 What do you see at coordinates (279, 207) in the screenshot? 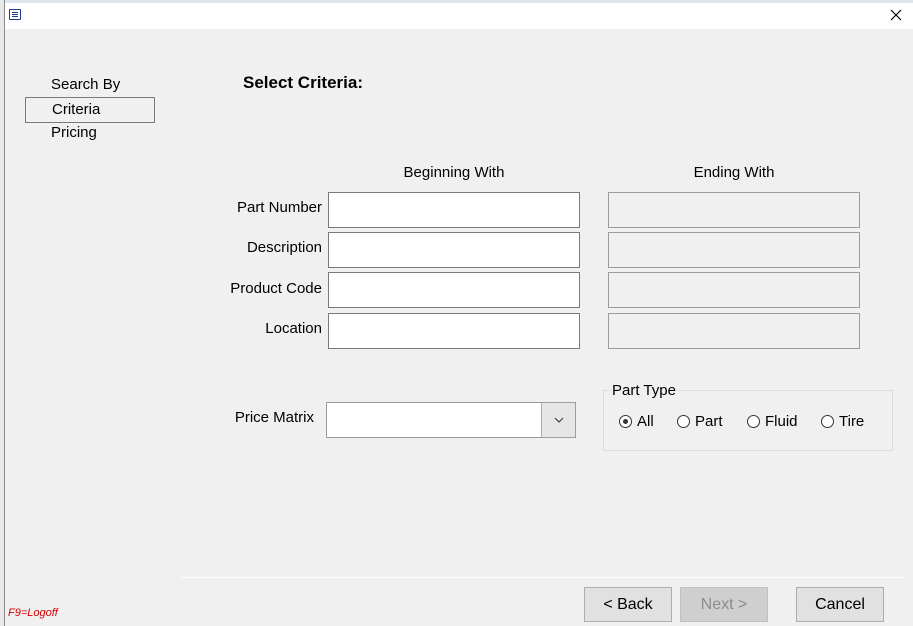
I see `part-number-label: Part Number` at bounding box center [279, 207].